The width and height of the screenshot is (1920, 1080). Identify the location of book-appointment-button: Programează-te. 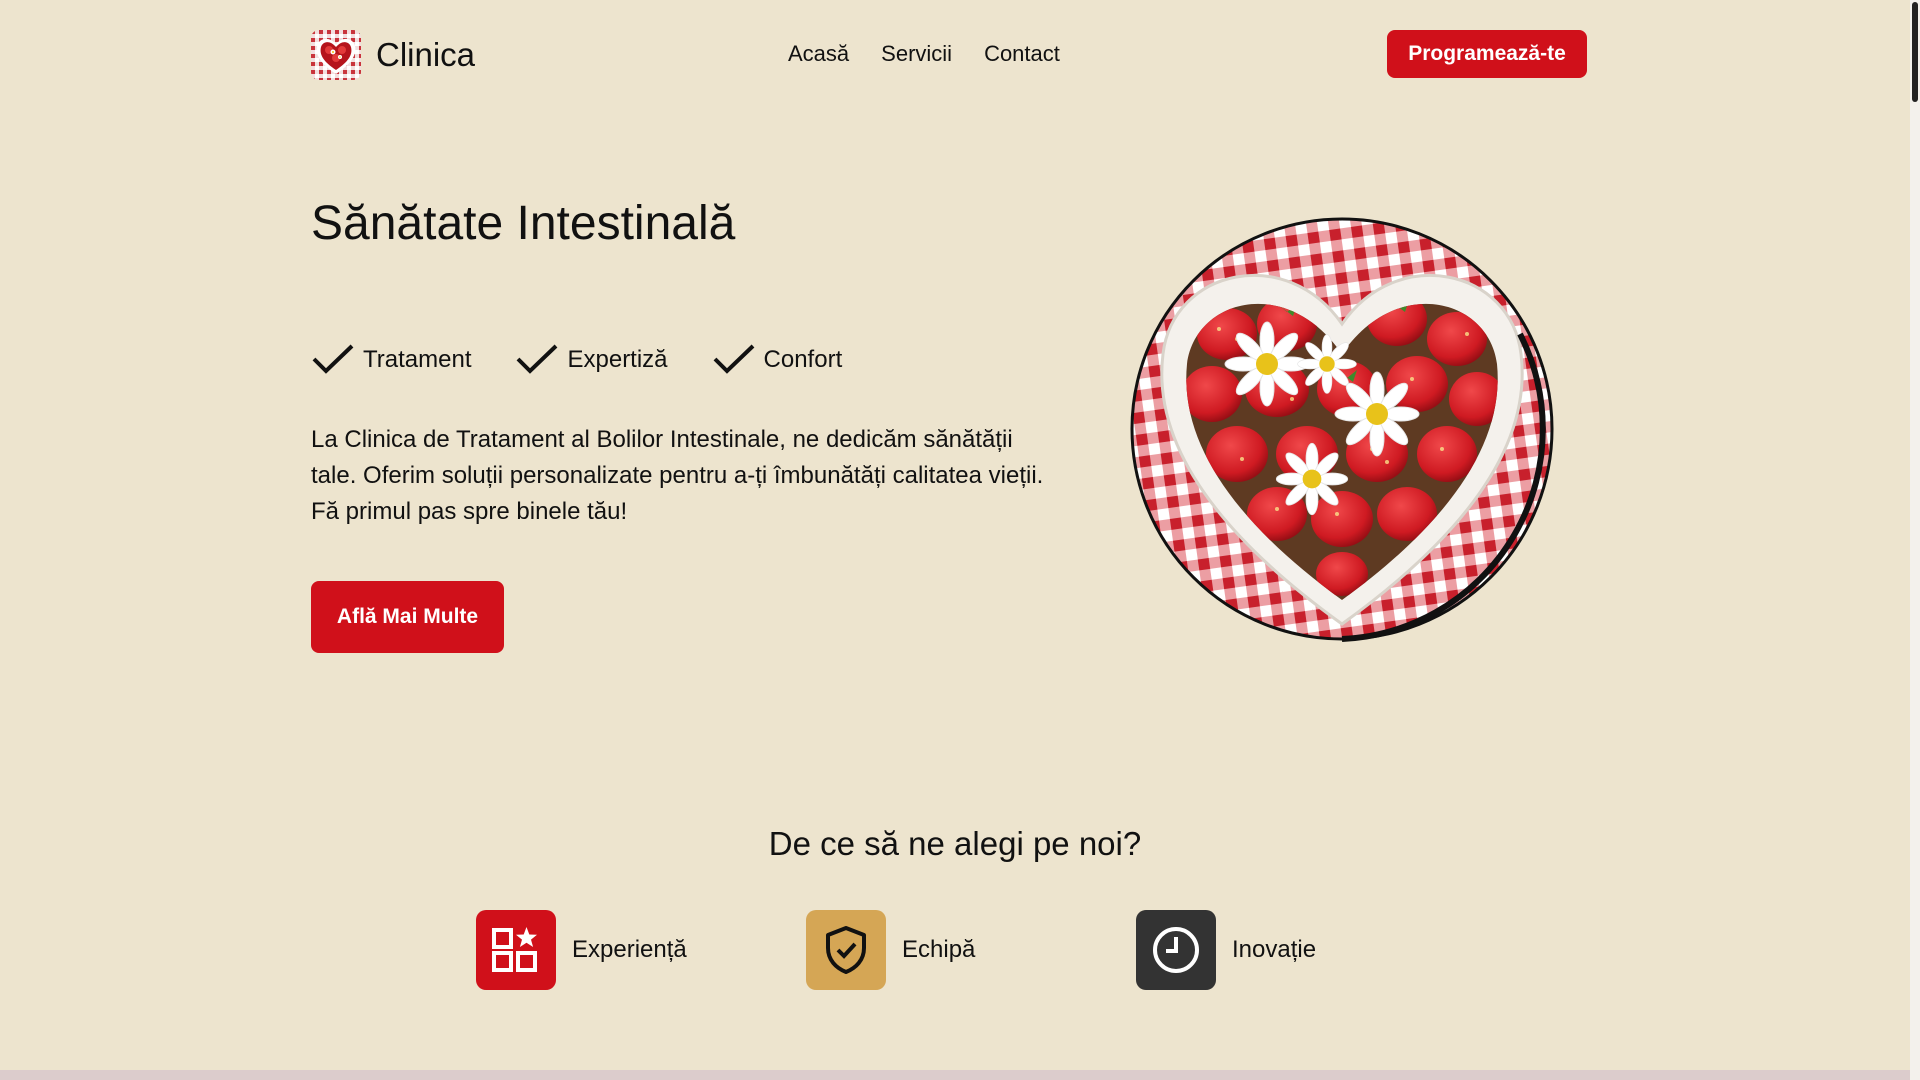
(1487, 54).